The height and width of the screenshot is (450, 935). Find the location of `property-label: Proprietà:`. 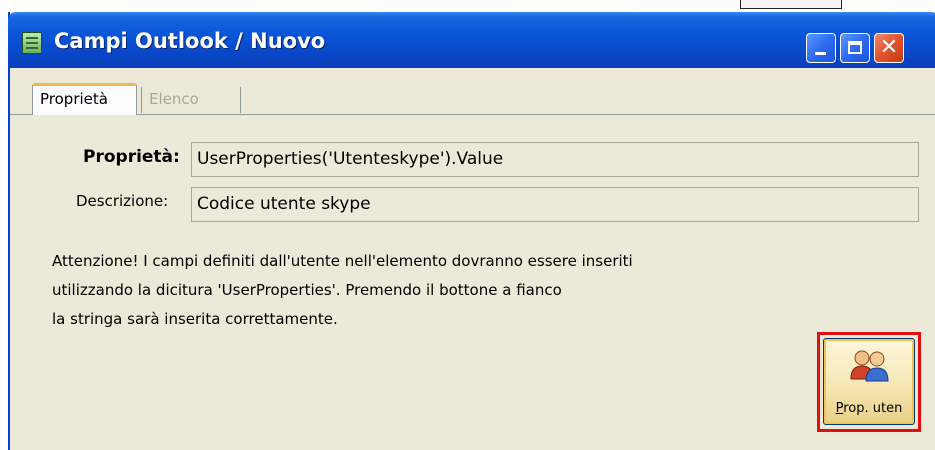

property-label: Proprietà: is located at coordinates (131, 157).